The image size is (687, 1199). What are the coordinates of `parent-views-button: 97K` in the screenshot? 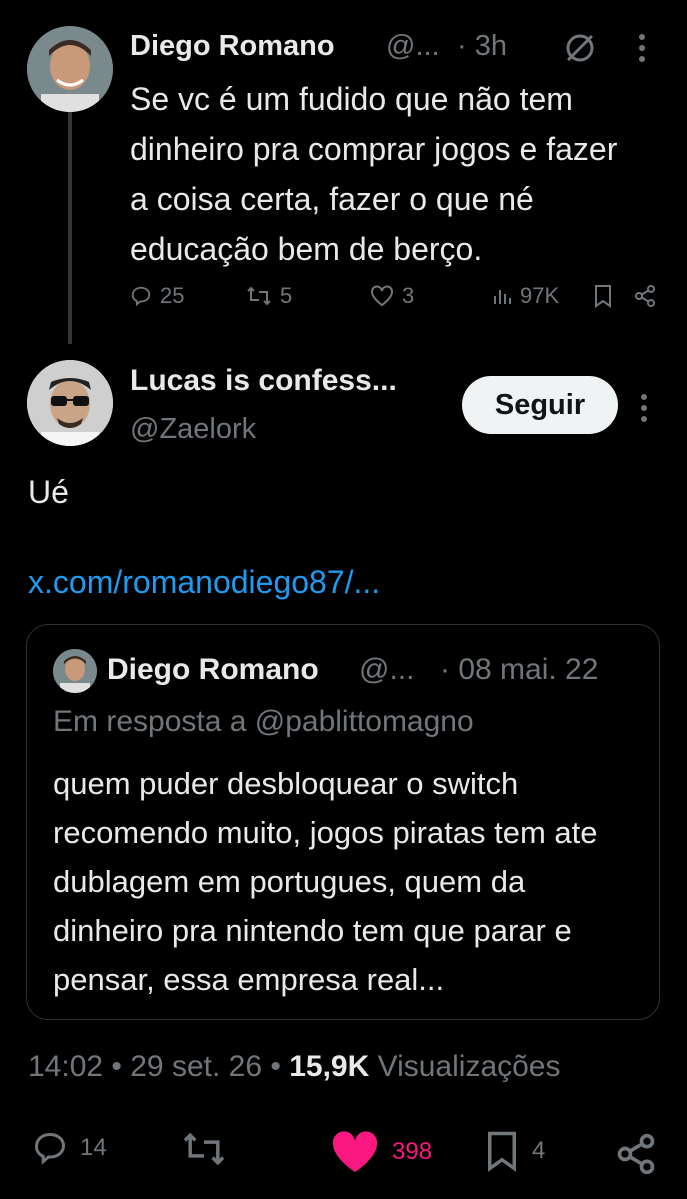 It's located at (525, 296).